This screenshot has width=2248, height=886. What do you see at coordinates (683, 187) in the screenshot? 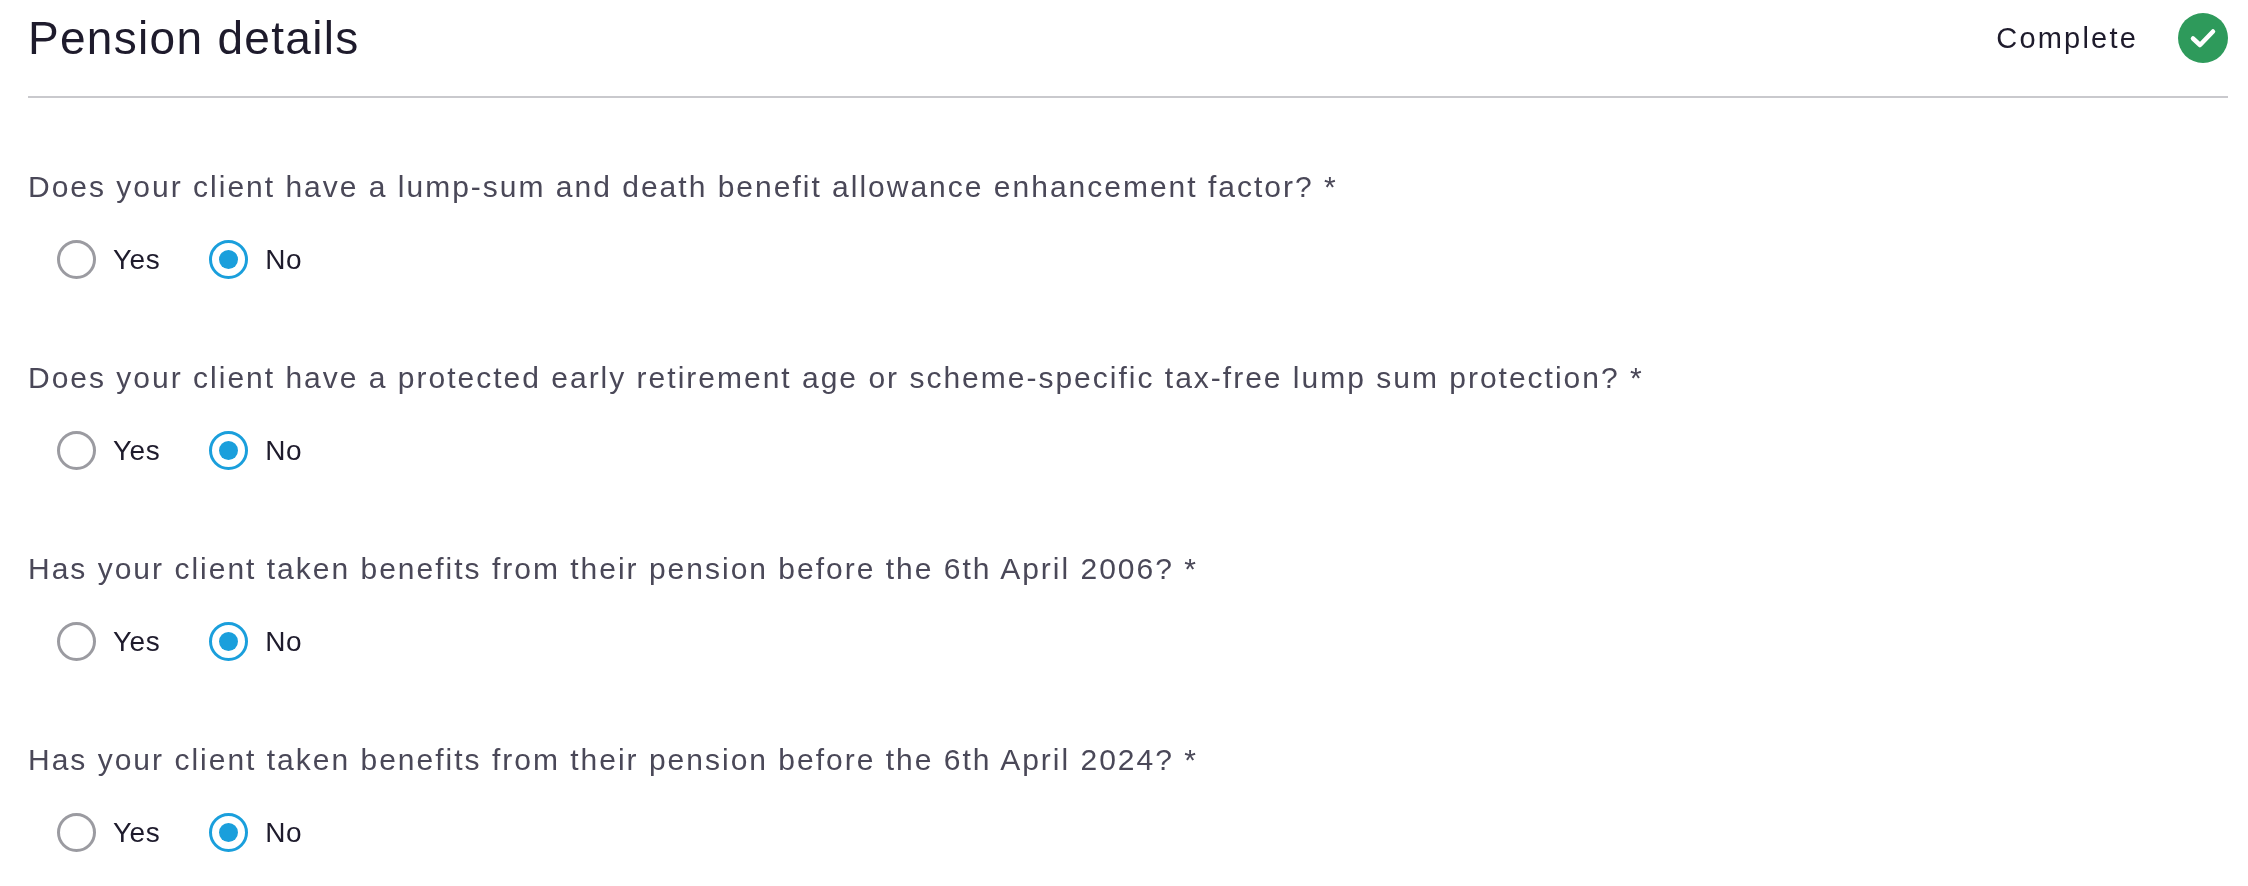
I see `question-label: Does your client have a lump-sum and death benefit allowance enhancement factor? *` at bounding box center [683, 187].